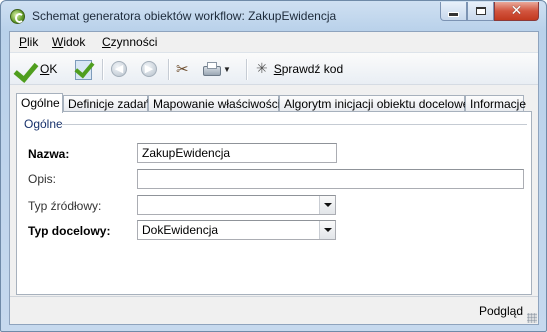 This screenshot has height=332, width=547. Describe the element at coordinates (39, 103) in the screenshot. I see `tab-ogolne: Ogólne` at that location.